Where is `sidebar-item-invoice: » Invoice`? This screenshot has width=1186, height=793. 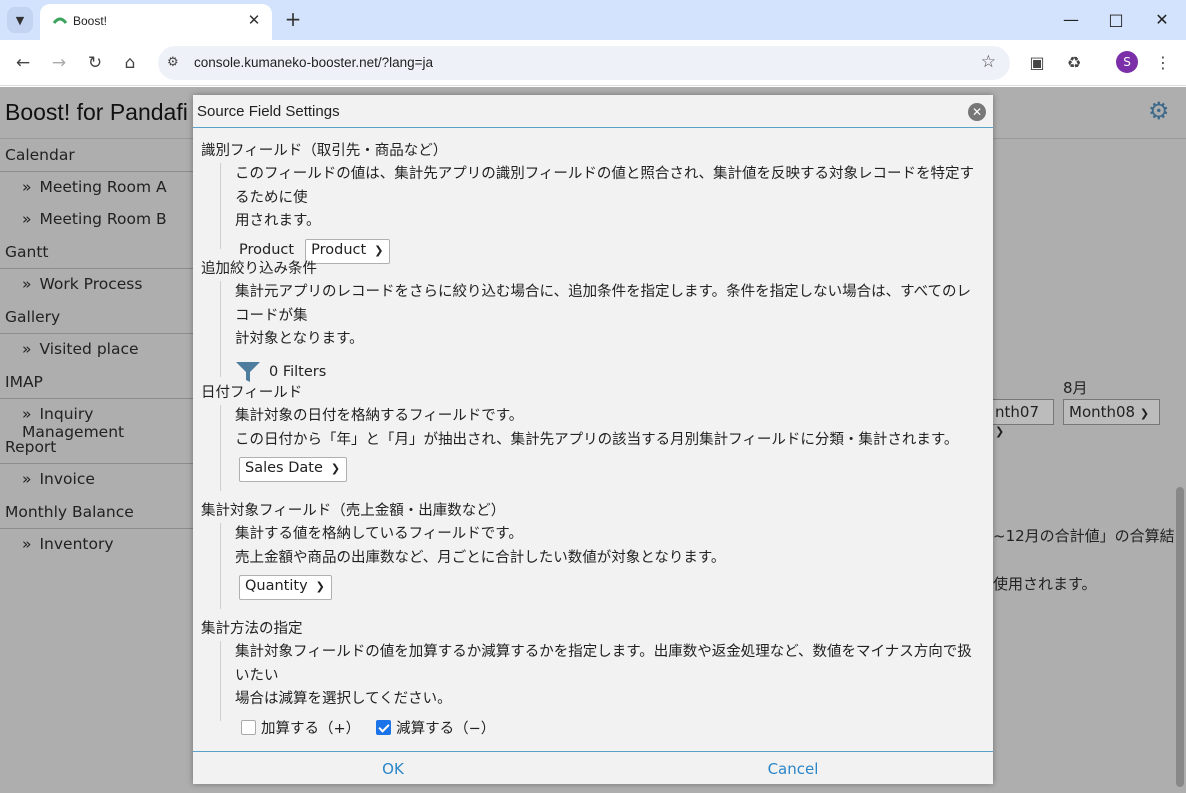 sidebar-item-invoice: » Invoice is located at coordinates (97, 480).